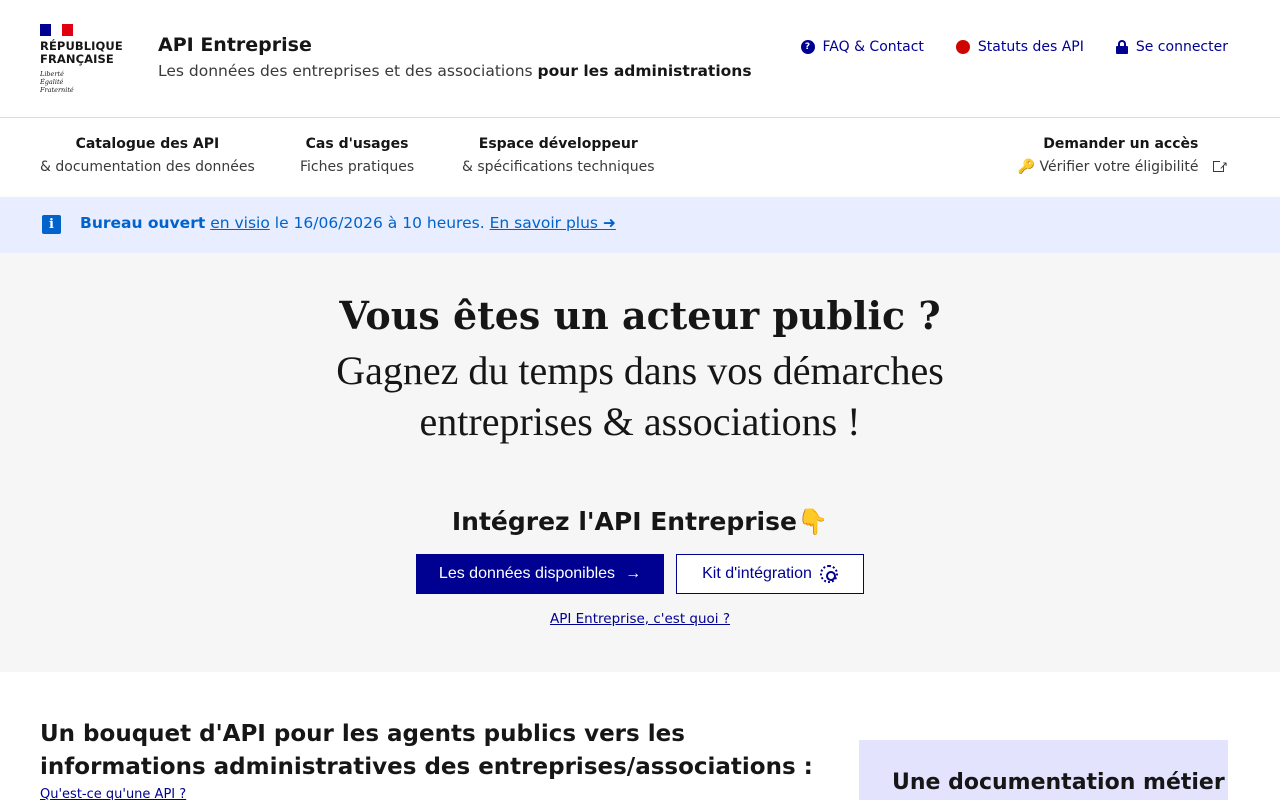 The height and width of the screenshot is (800, 1280). Describe the element at coordinates (640, 619) in the screenshot. I see `what-is-api-entreprise-link: API Entreprise, c'est quoi ?` at that location.